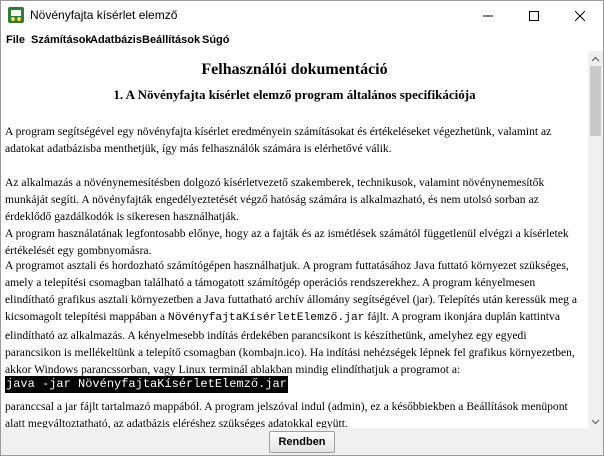 The image size is (604, 456). Describe the element at coordinates (61, 40) in the screenshot. I see `menu-szamitasok: Számítások` at that location.